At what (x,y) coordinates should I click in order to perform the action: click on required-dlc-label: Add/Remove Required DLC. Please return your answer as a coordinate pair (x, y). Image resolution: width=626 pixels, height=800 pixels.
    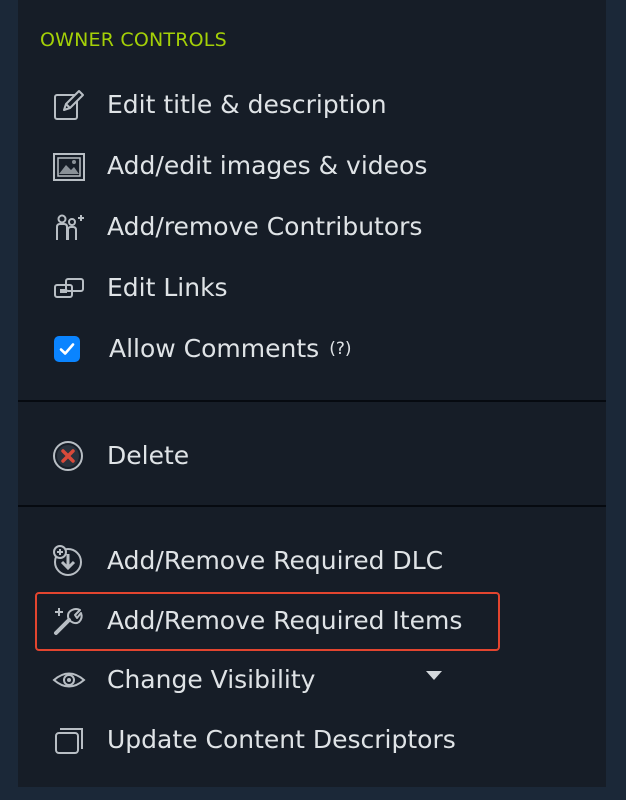
    Looking at the image, I should click on (275, 560).